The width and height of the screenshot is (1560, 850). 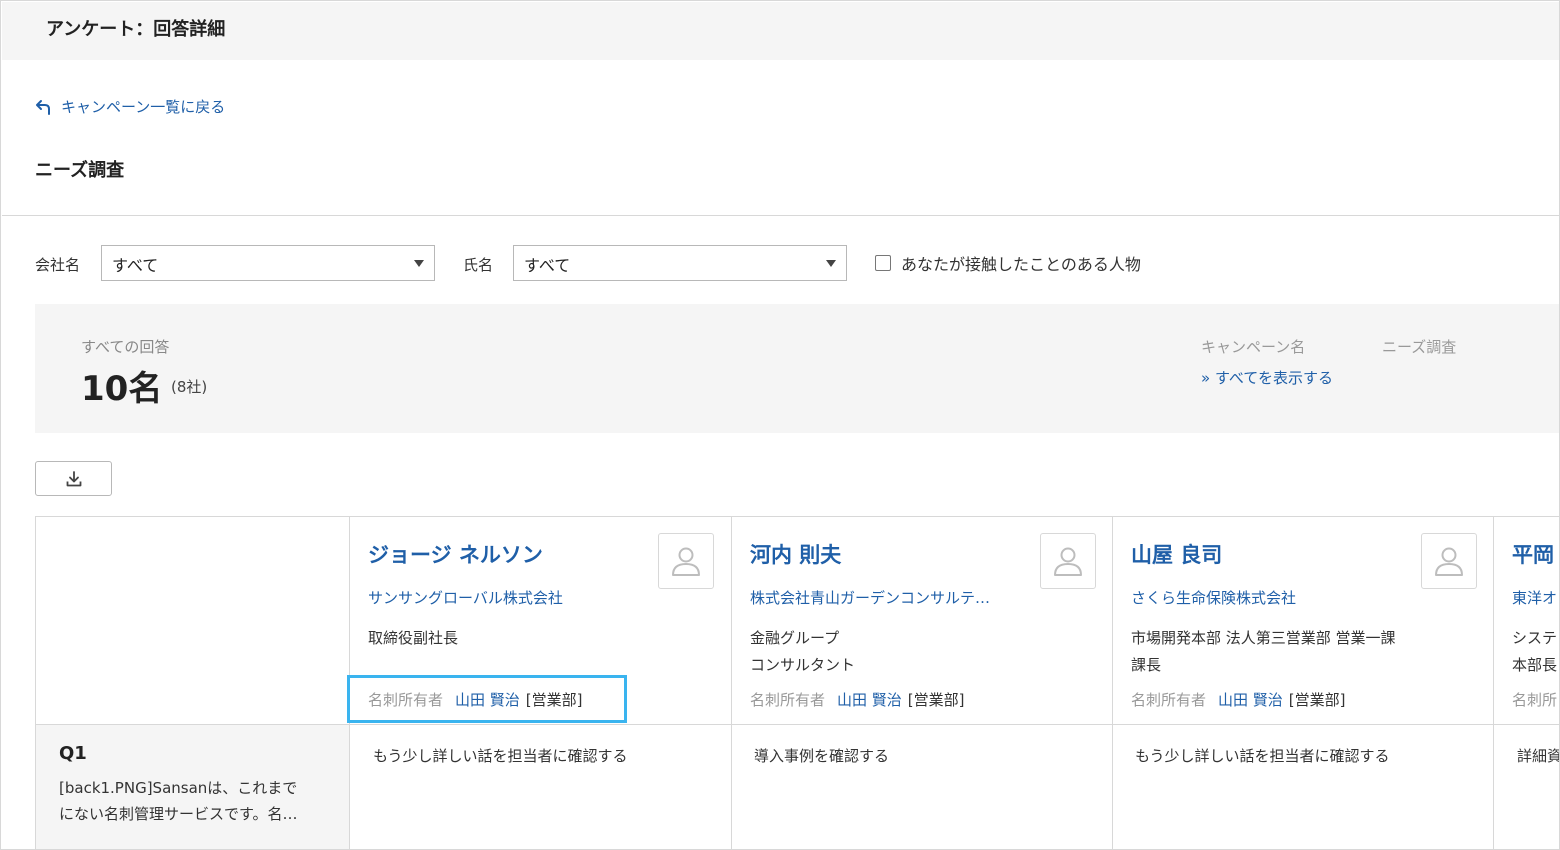 I want to click on respondent-name: 平岡, so click(x=1533, y=554).